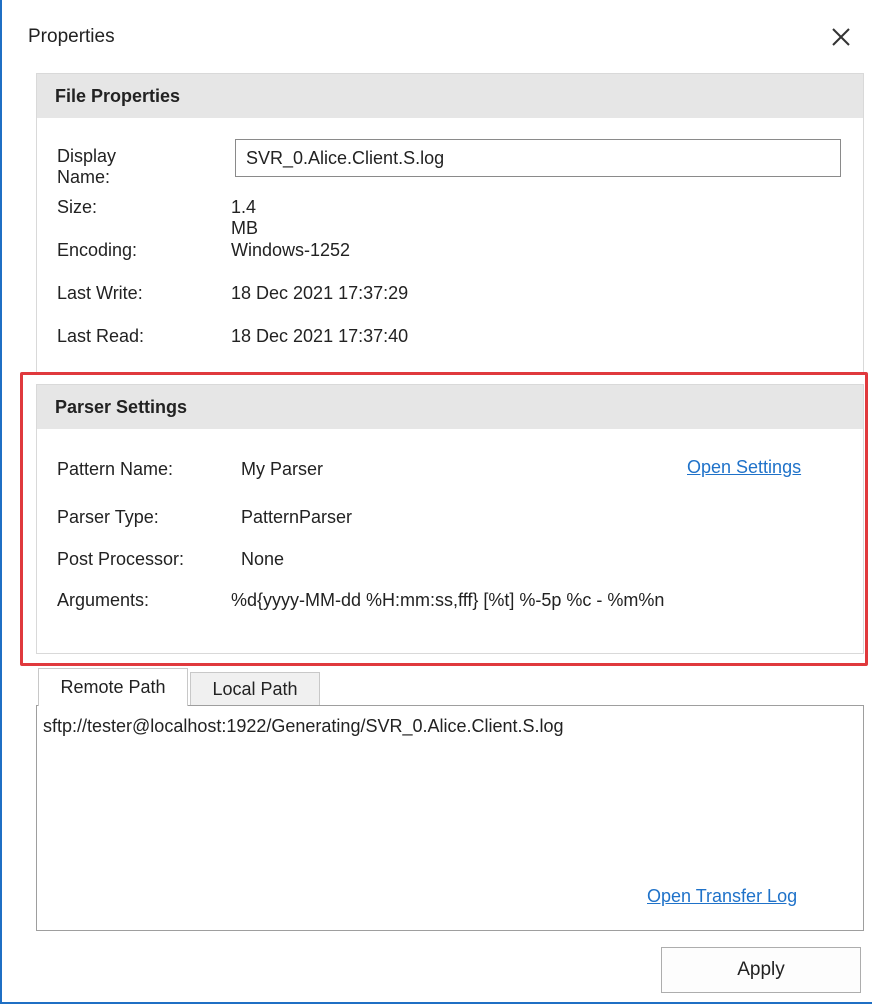  What do you see at coordinates (108, 517) in the screenshot?
I see `parser-type-label: Parser Type:` at bounding box center [108, 517].